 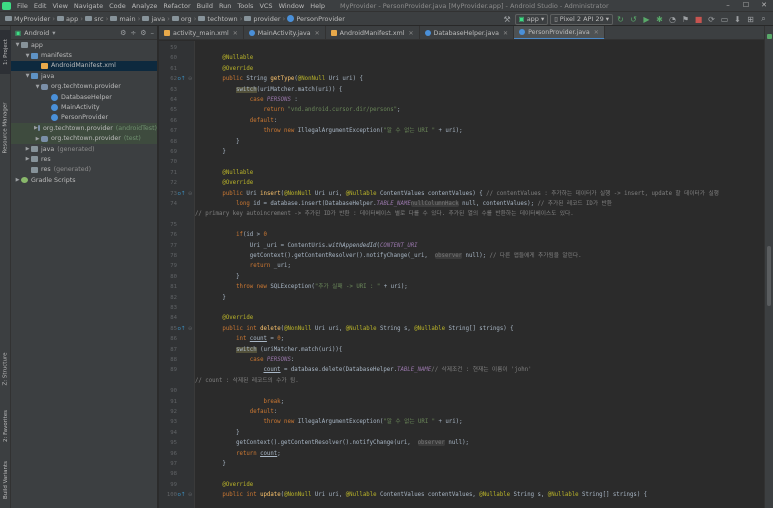 What do you see at coordinates (750, 19) in the screenshot?
I see `layout-inspector-icon: ⊞` at bounding box center [750, 19].